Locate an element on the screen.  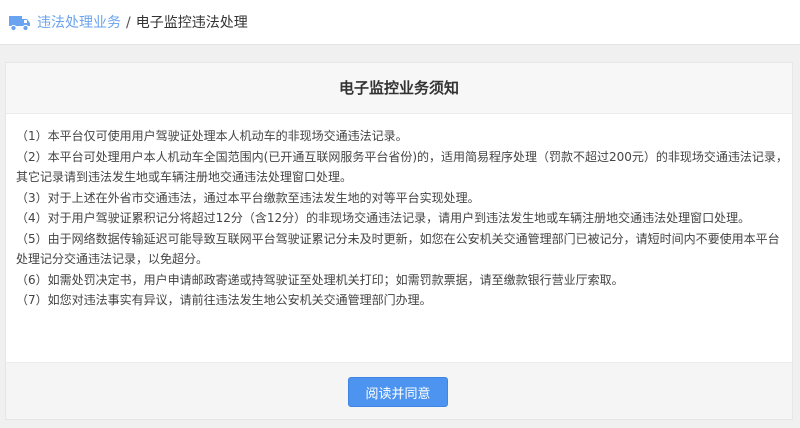
notice-item: （3）对于上述在外省市交通违法，通过本平台缴款至违法发生地的对等平台实现处理。 is located at coordinates (248, 197).